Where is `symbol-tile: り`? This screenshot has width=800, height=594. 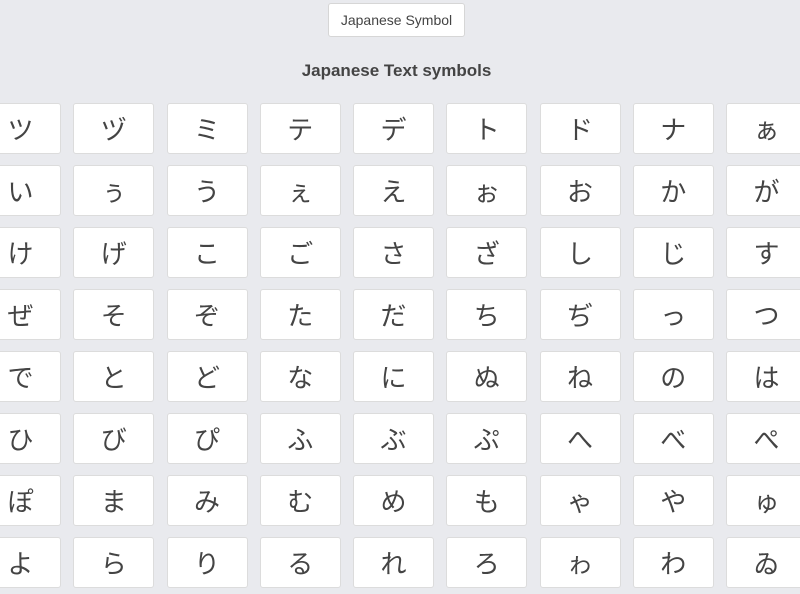 symbol-tile: り is located at coordinates (207, 562).